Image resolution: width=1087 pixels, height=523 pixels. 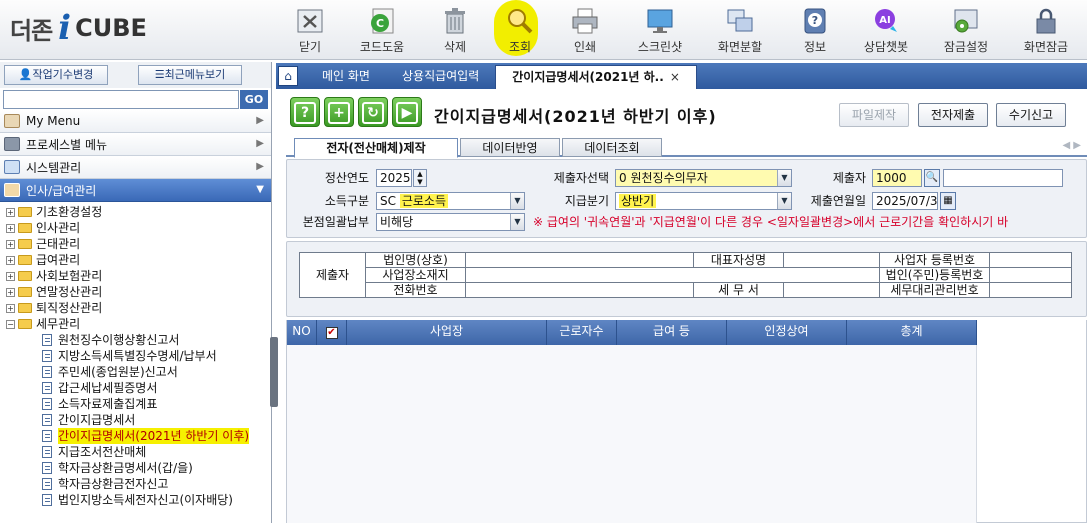 I want to click on folder-icon, so click(x=25, y=228).